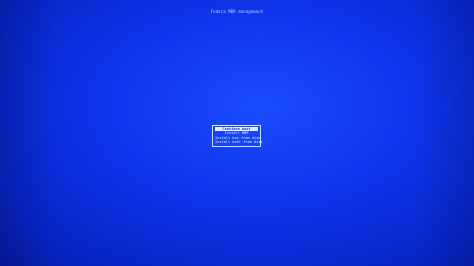 The width and height of the screenshot is (474, 266). What do you see at coordinates (239, 142) in the screenshot?
I see `menu-item-install-boot: Install boot from disk` at bounding box center [239, 142].